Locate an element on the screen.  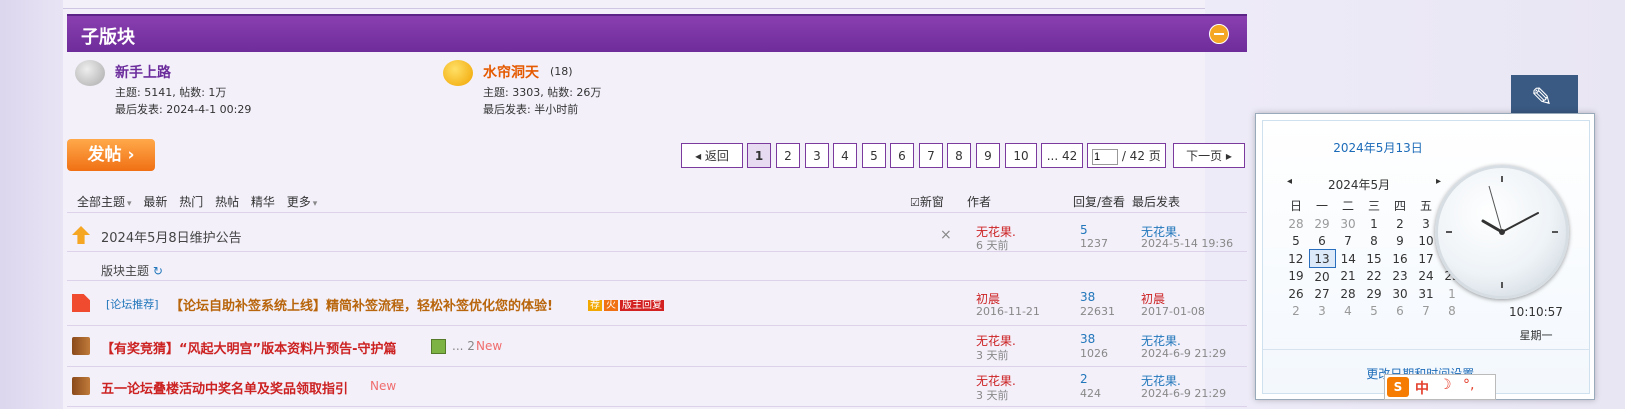
ime-toolbar: S 中 ☽ °, is located at coordinates (1440, 387).